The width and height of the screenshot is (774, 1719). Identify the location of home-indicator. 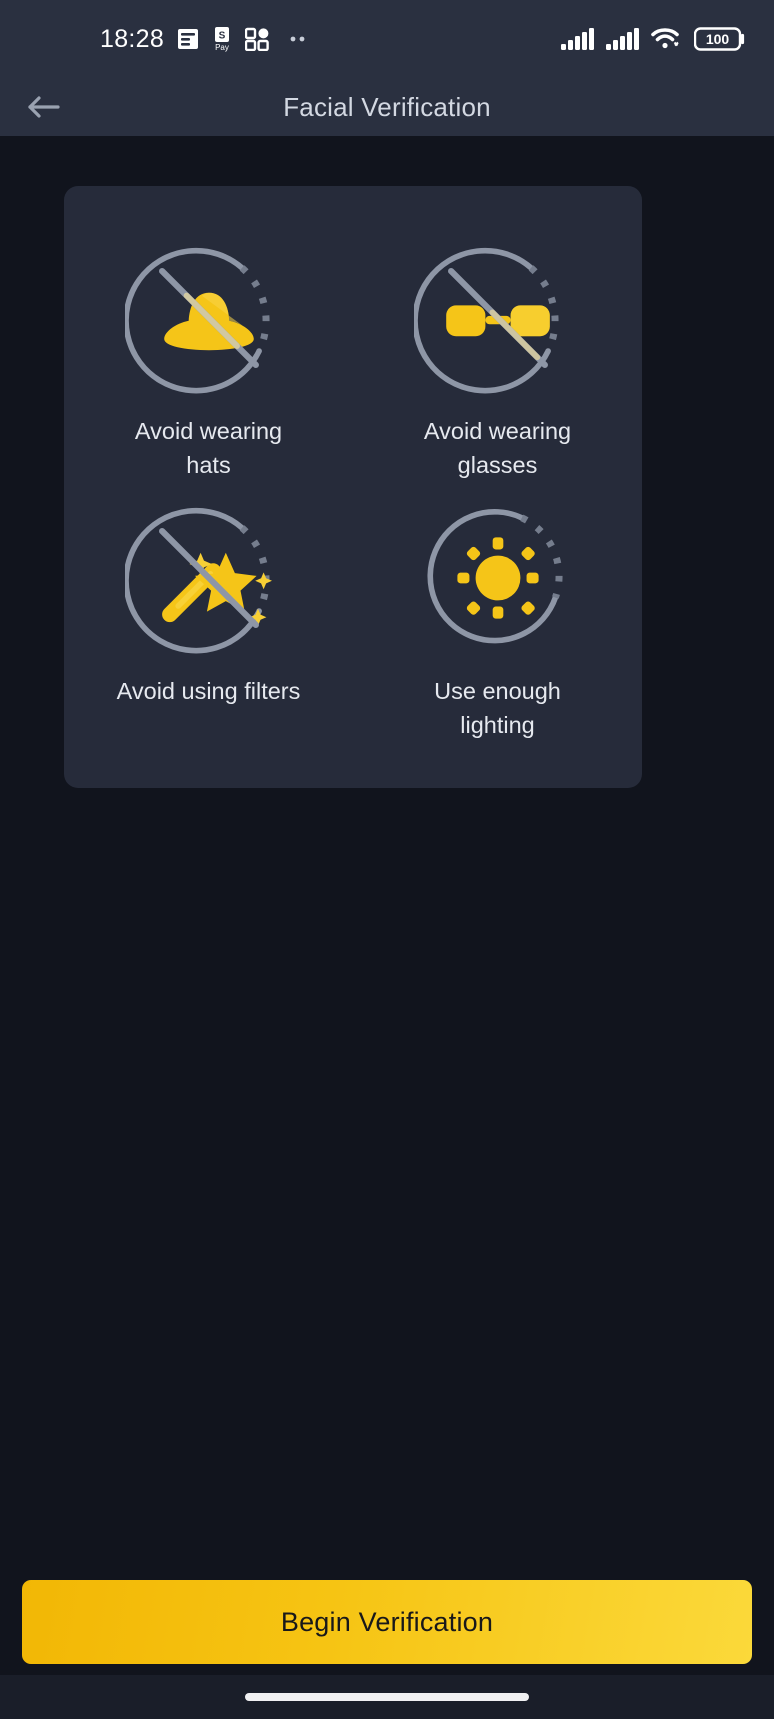
(387, 1697).